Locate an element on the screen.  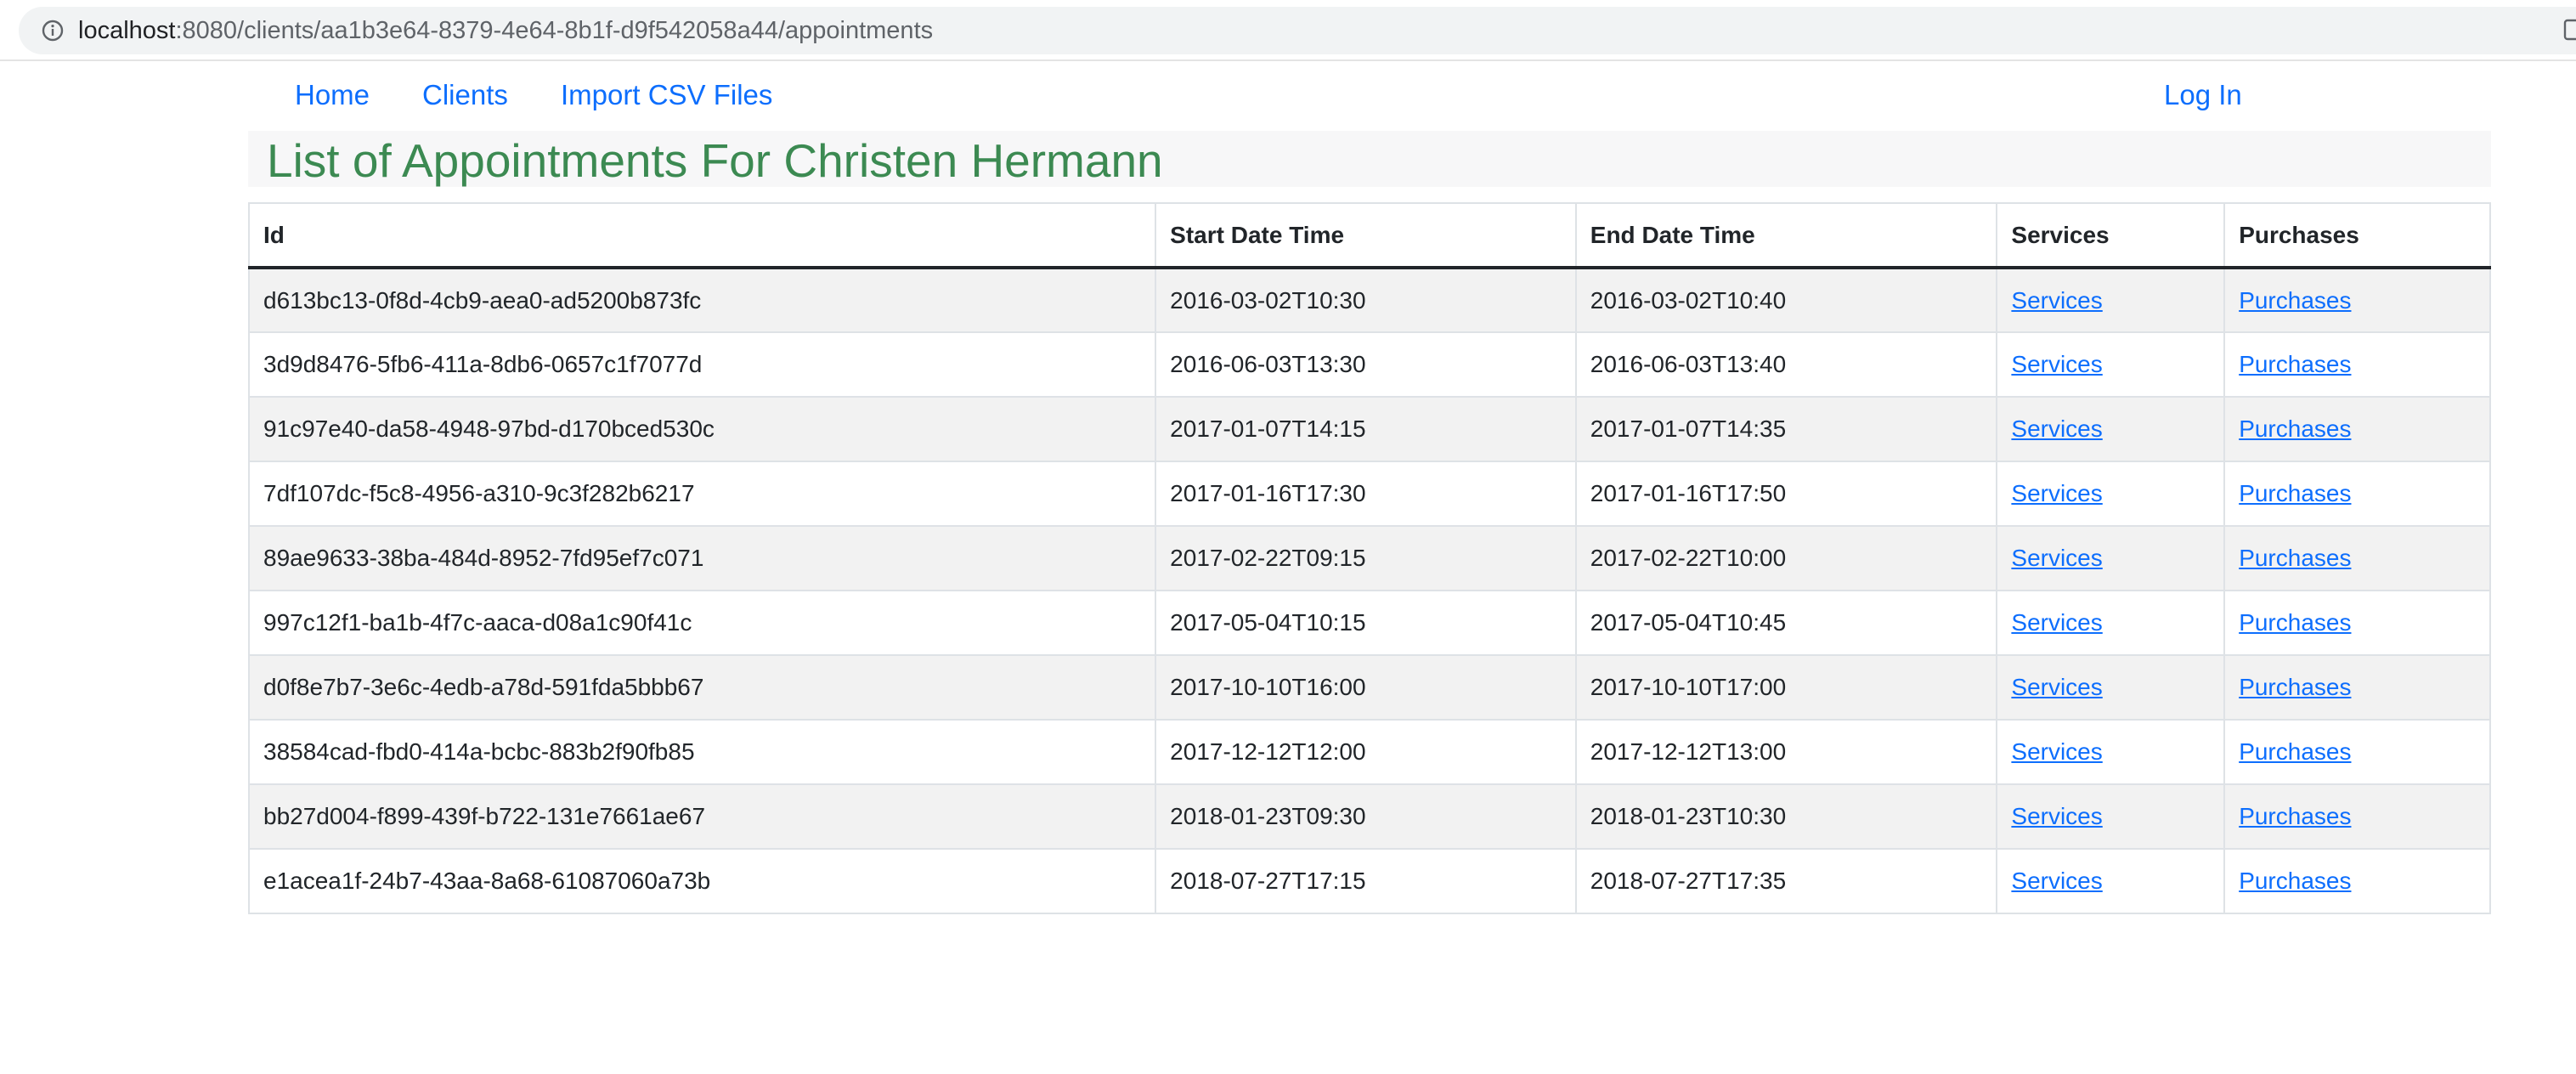
table-cell-id: d613bc13-0f8d-4cb9-aea0-ad5200b873fc is located at coordinates (702, 300).